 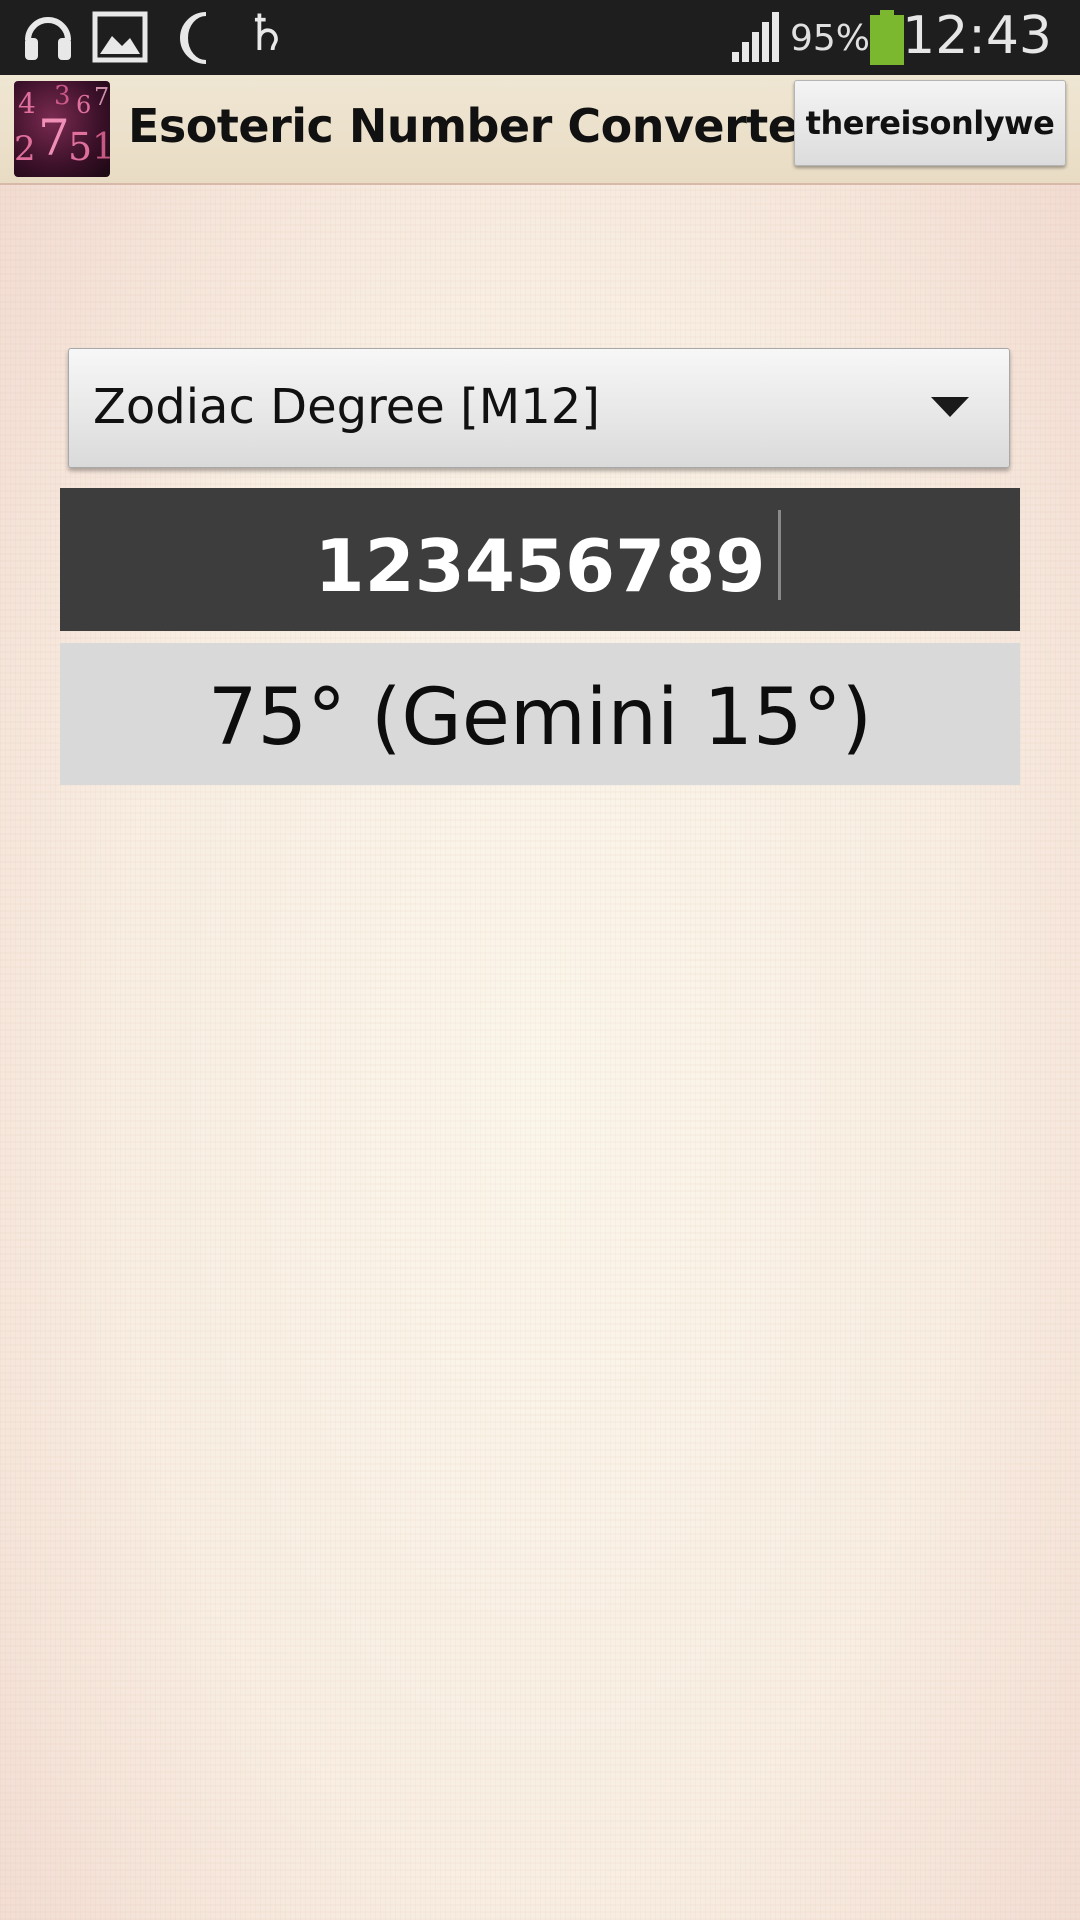 What do you see at coordinates (950, 407) in the screenshot?
I see `dropdown-arrow-icon` at bounding box center [950, 407].